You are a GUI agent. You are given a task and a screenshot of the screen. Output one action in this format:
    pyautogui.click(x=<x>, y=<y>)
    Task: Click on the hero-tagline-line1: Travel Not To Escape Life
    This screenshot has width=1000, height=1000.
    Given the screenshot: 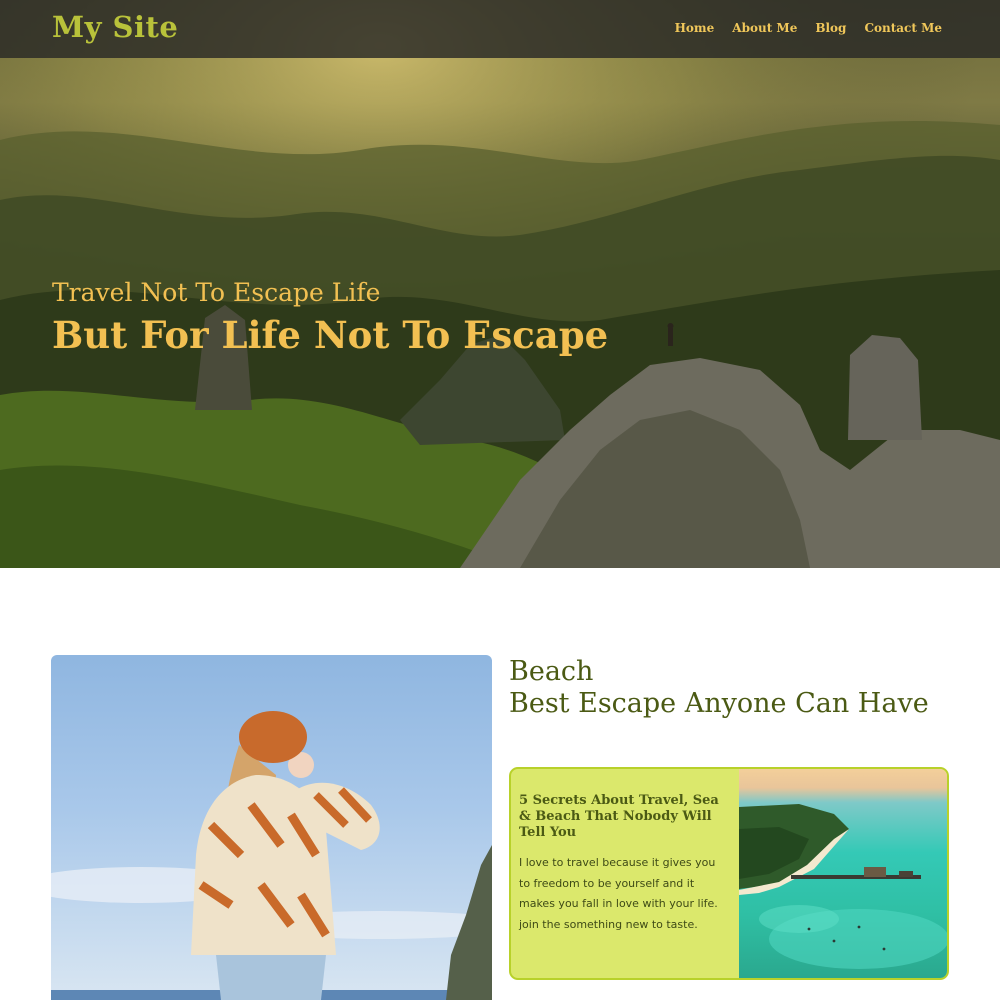 What is the action you would take?
    pyautogui.click(x=216, y=292)
    